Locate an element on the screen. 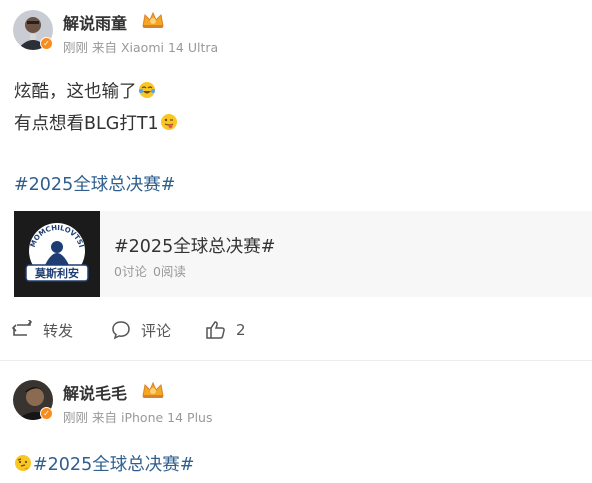 The image size is (592, 483). post-text-line: 有点想看BLG打T1 is located at coordinates (96, 122).